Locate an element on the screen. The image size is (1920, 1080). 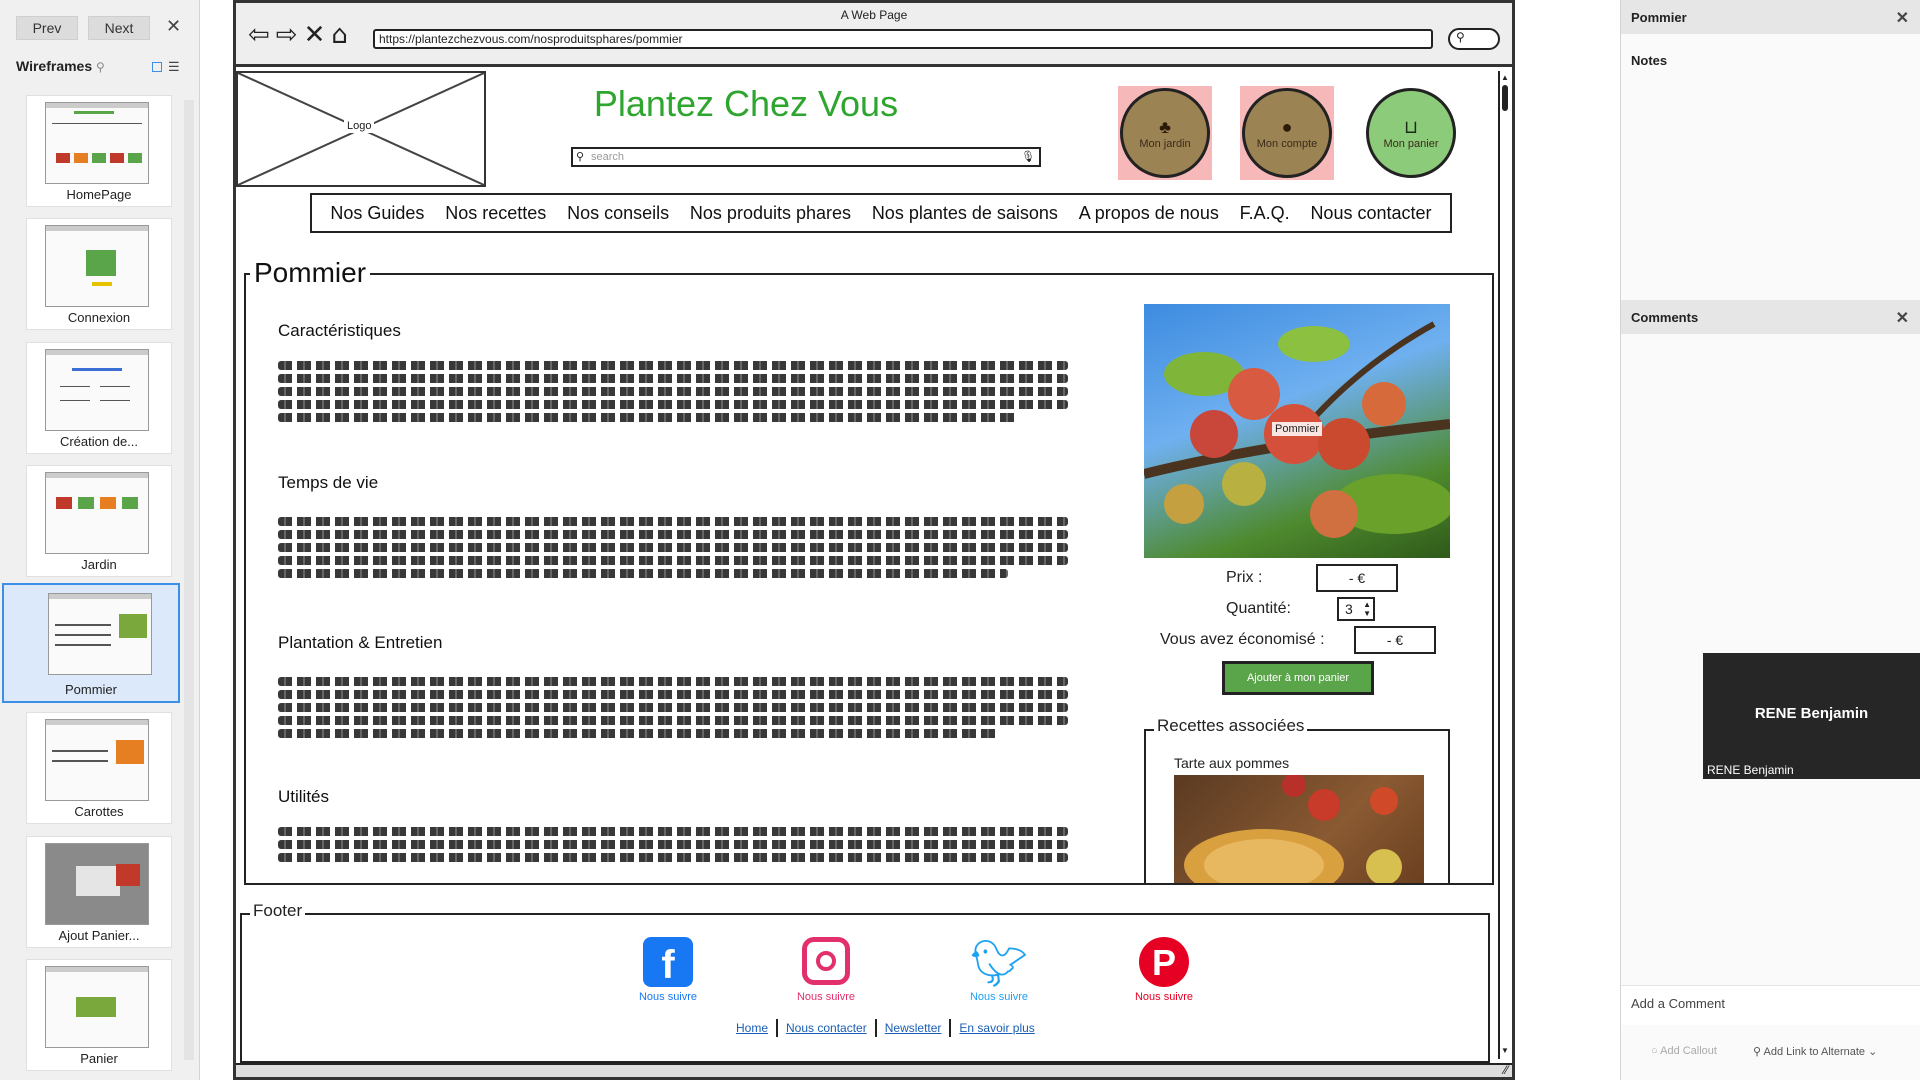
nav-buttons: ⇦⇨✕⌂ is located at coordinates (301, 35).